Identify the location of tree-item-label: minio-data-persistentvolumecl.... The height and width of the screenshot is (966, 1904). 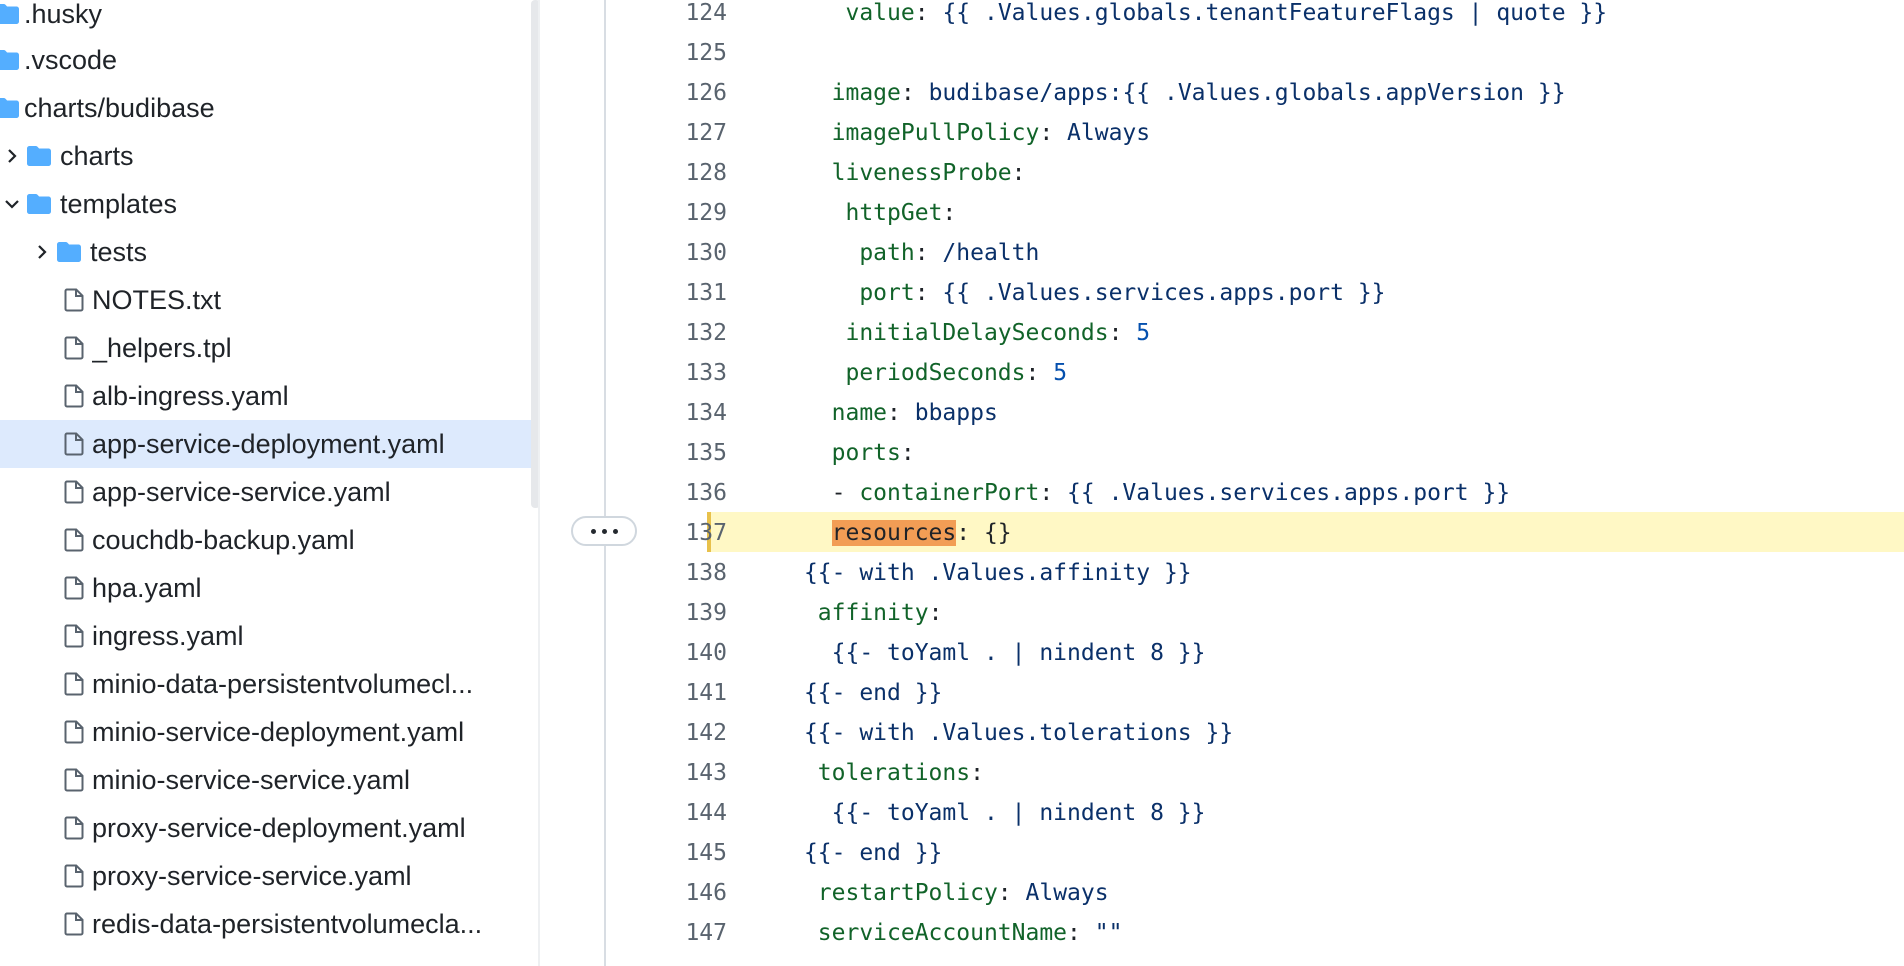
(283, 683).